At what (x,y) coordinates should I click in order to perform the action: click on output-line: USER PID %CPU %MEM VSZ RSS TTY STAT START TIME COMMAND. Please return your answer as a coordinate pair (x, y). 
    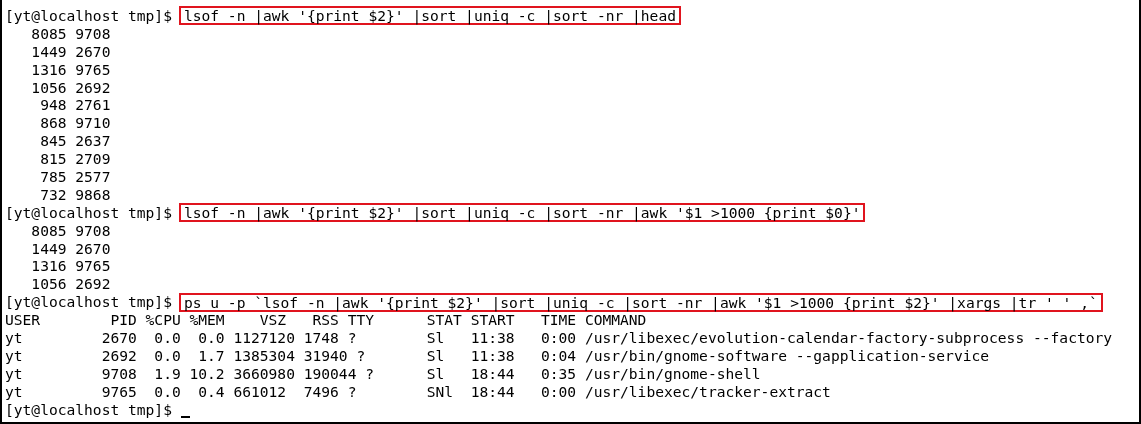
    Looking at the image, I should click on (326, 320).